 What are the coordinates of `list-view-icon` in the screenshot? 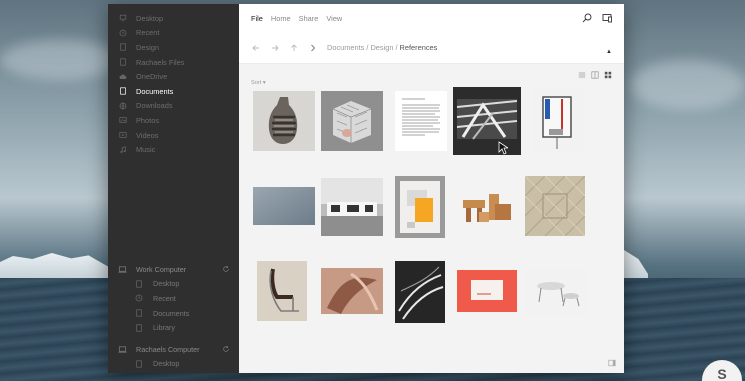 It's located at (582, 75).